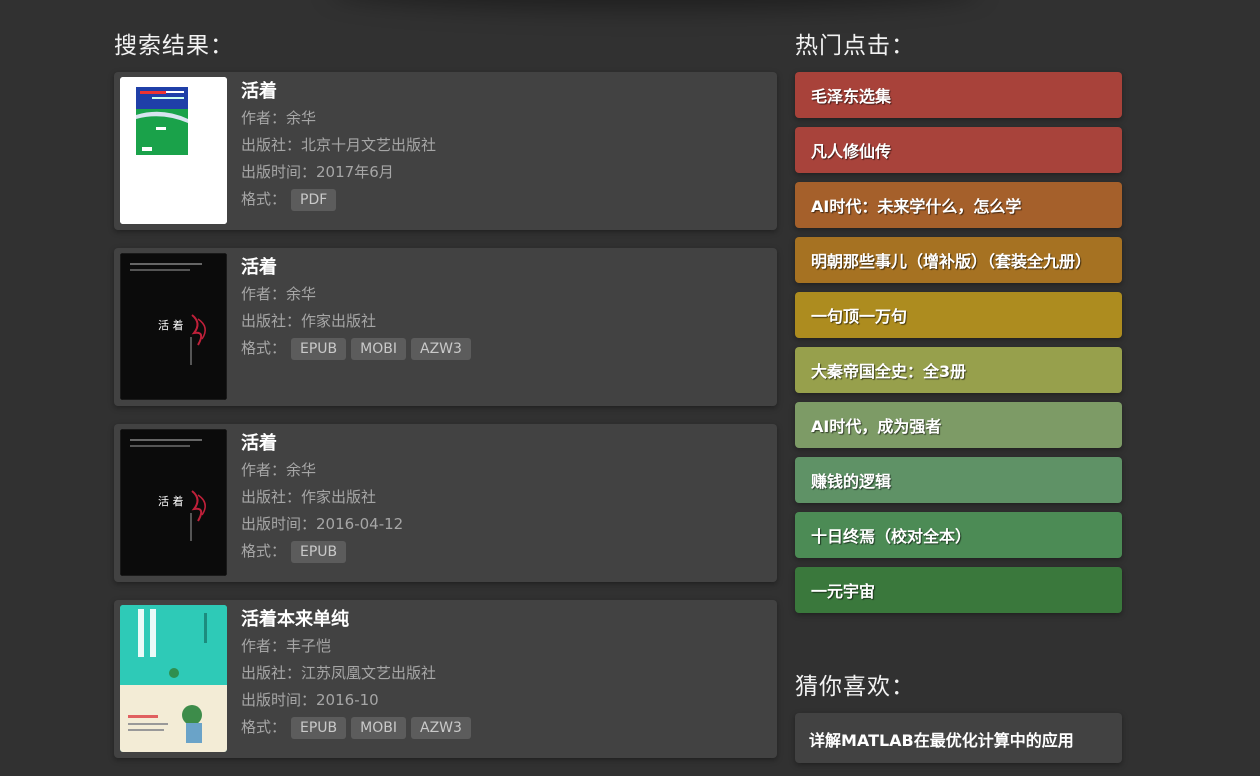  Describe the element at coordinates (504, 551) in the screenshot. I see `book-formats: 格式： EPUB` at that location.